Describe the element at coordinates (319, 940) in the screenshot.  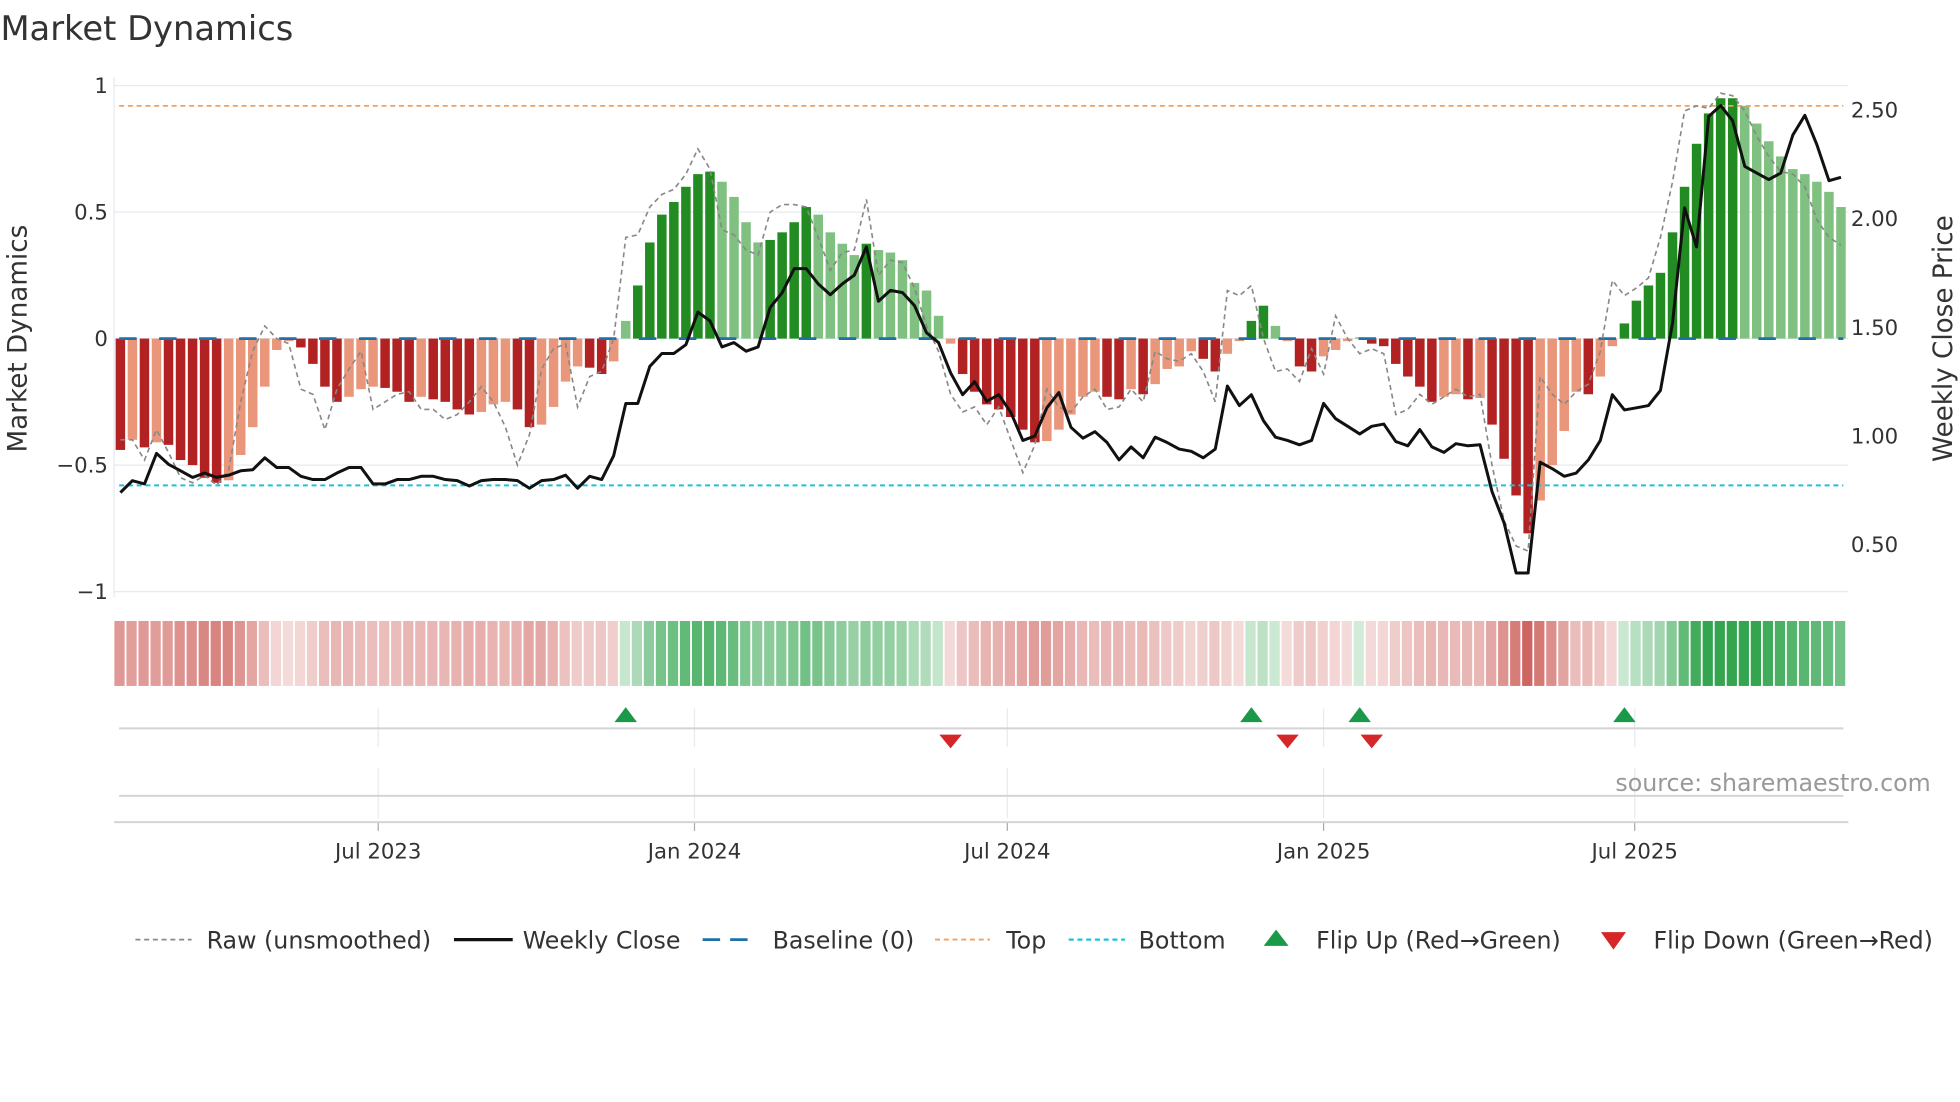
I see `legend-raw-label: Raw (unsmoothed)` at that location.